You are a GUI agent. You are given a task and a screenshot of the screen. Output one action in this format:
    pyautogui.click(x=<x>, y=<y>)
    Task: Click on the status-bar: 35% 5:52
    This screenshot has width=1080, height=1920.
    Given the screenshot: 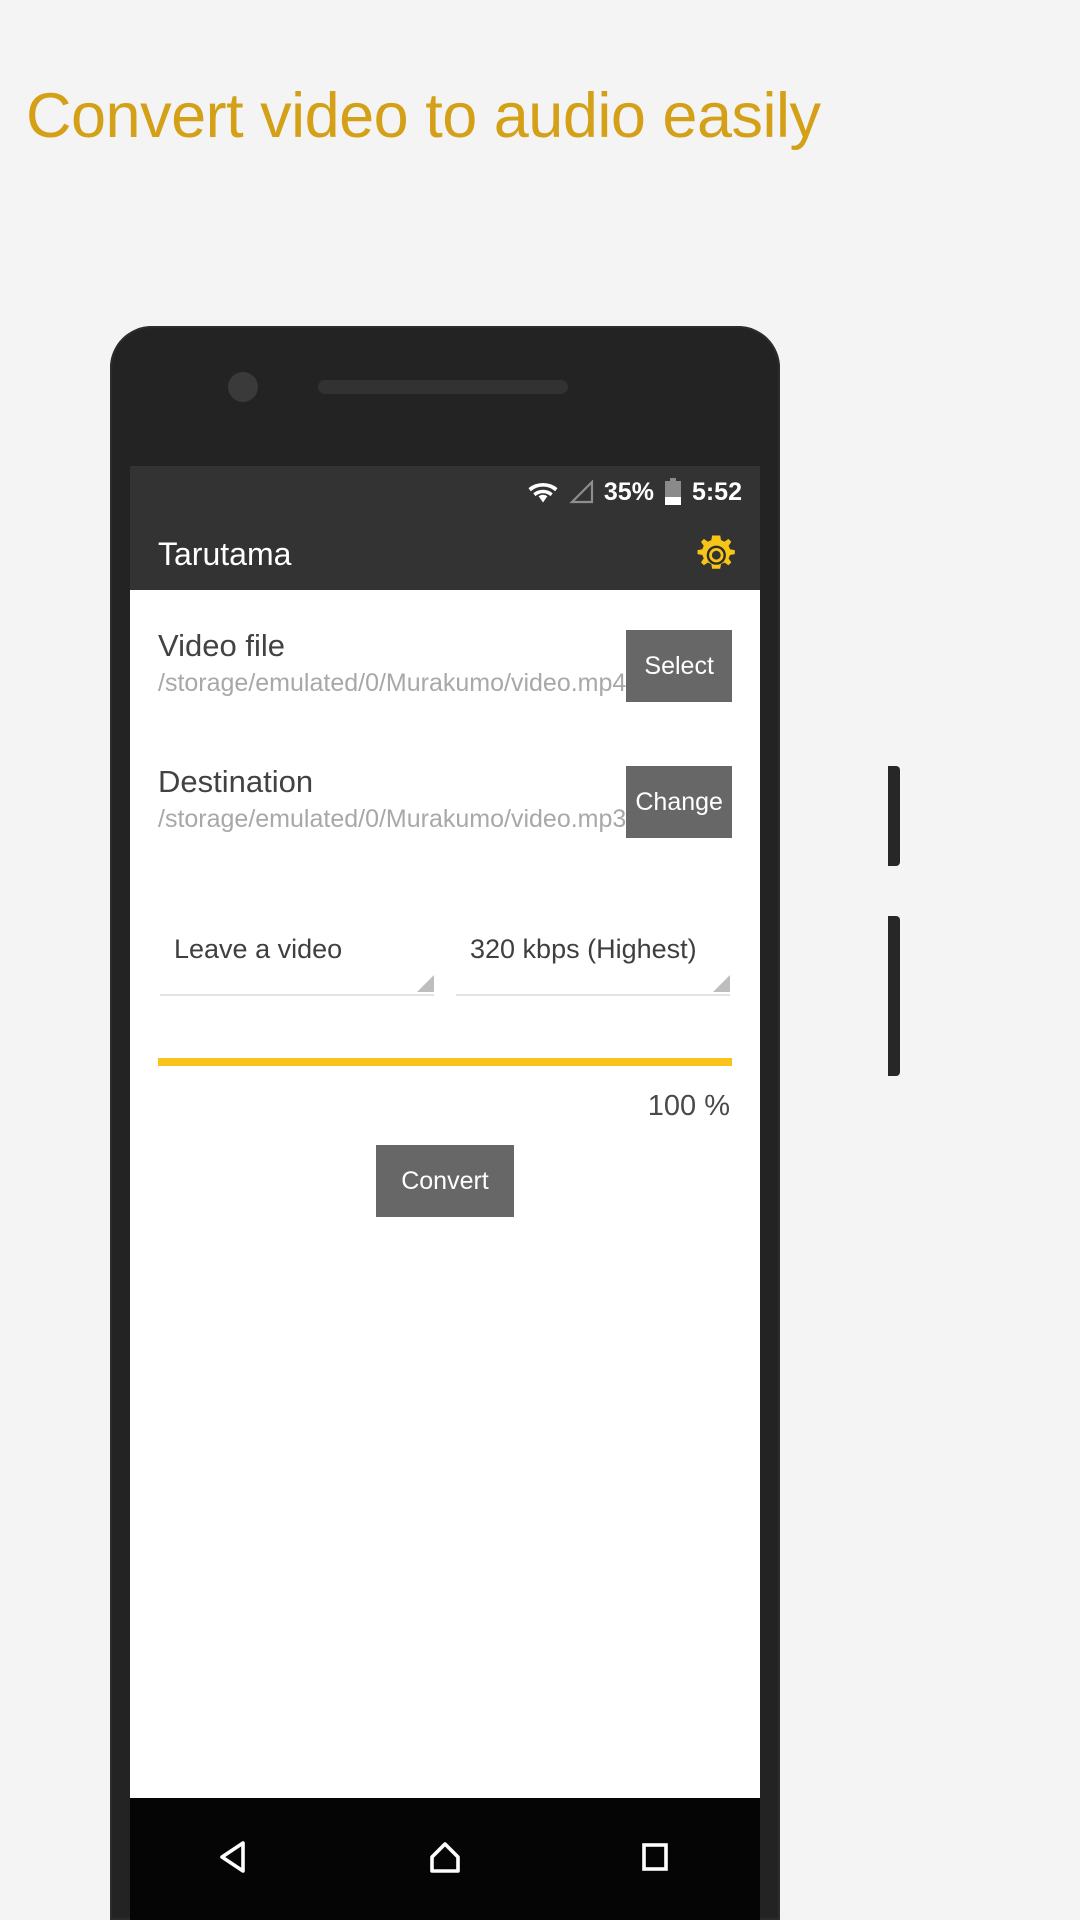 What is the action you would take?
    pyautogui.click(x=445, y=492)
    